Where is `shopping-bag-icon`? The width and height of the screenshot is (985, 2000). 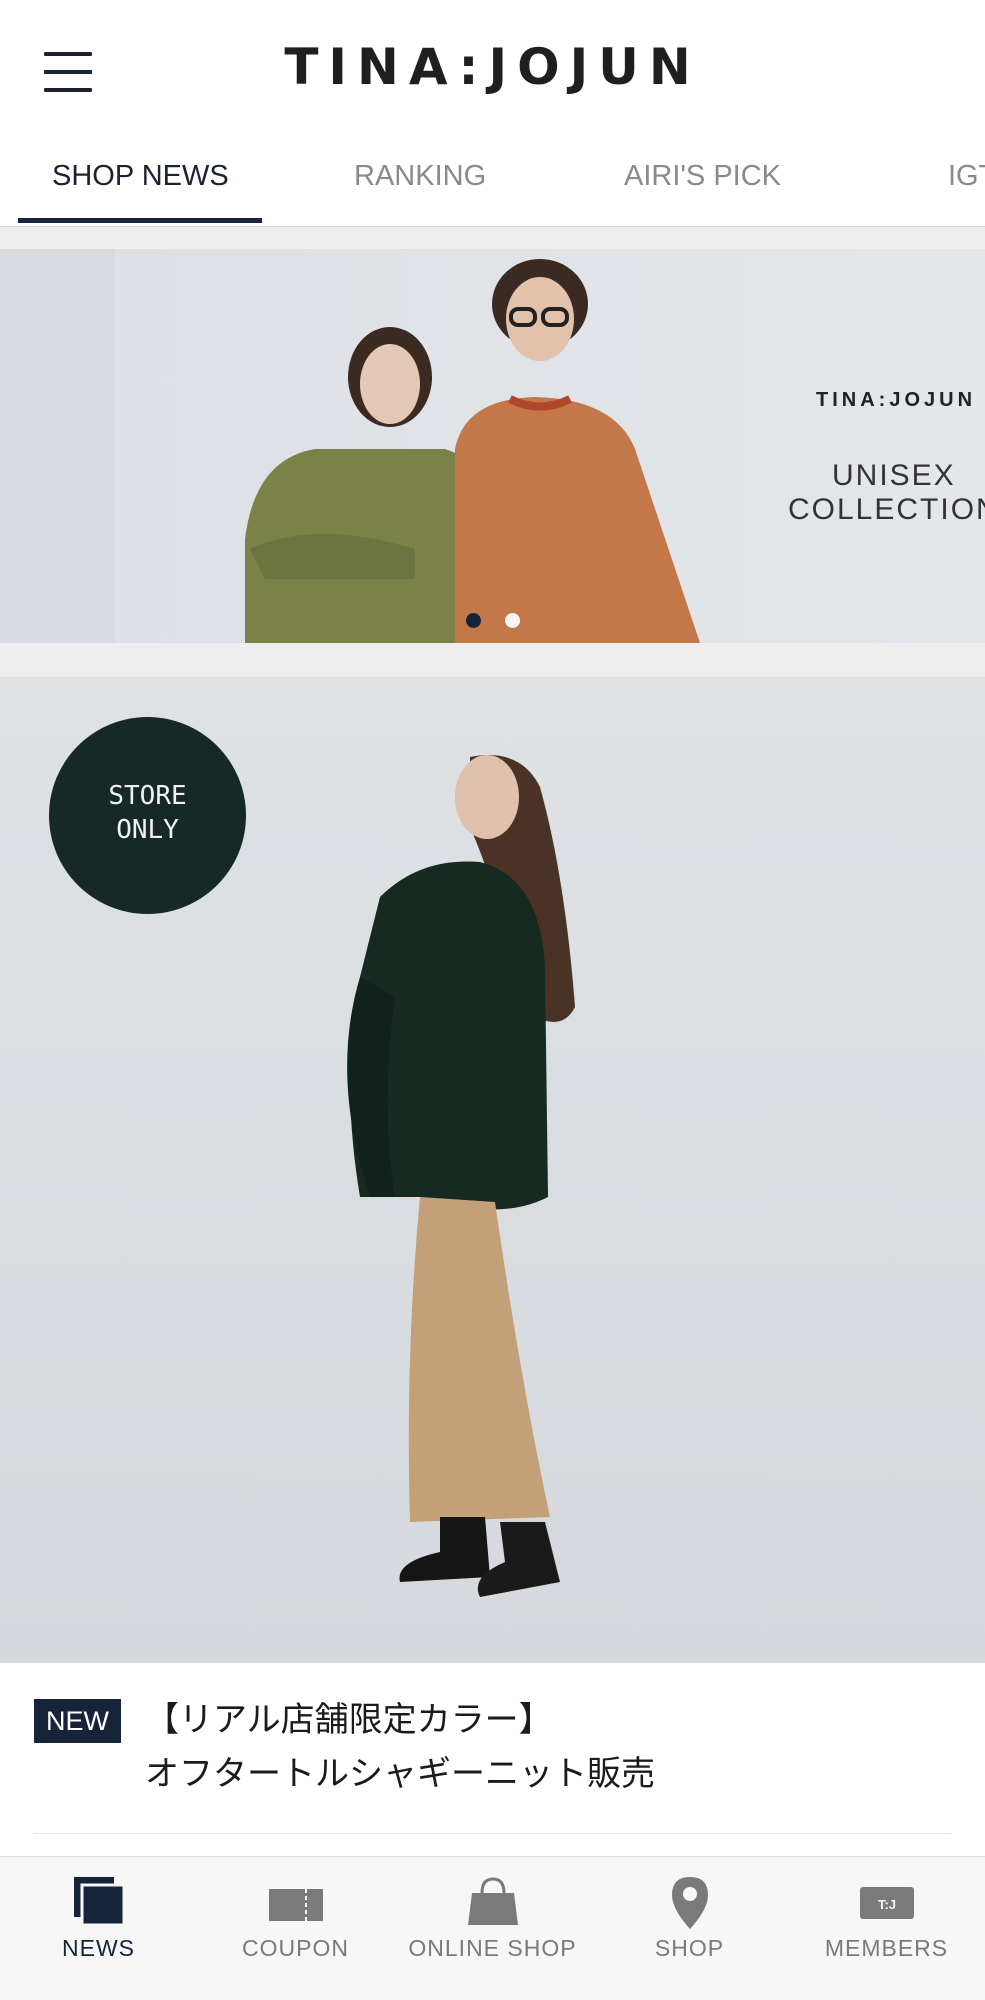 shopping-bag-icon is located at coordinates (492, 1901).